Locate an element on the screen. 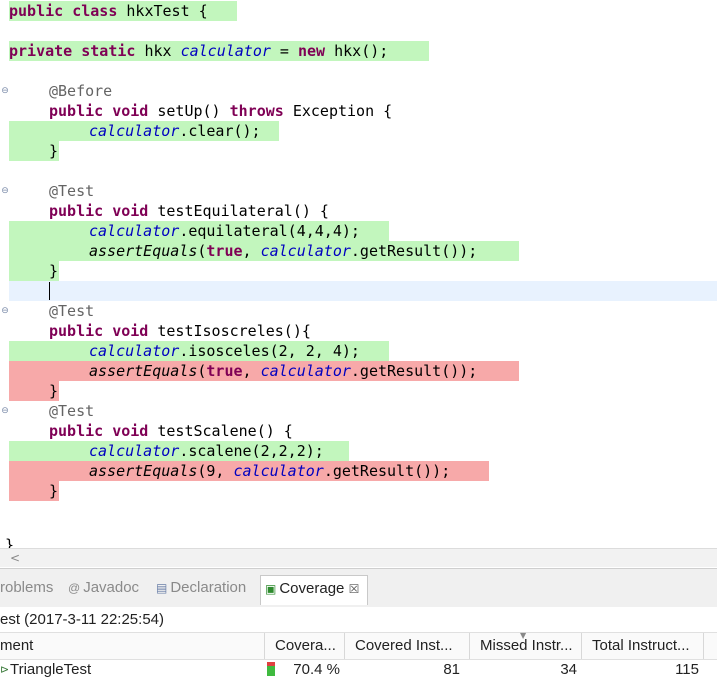 Image resolution: width=717 pixels, height=680 pixels. annotation: @Before is located at coordinates (81, 91).